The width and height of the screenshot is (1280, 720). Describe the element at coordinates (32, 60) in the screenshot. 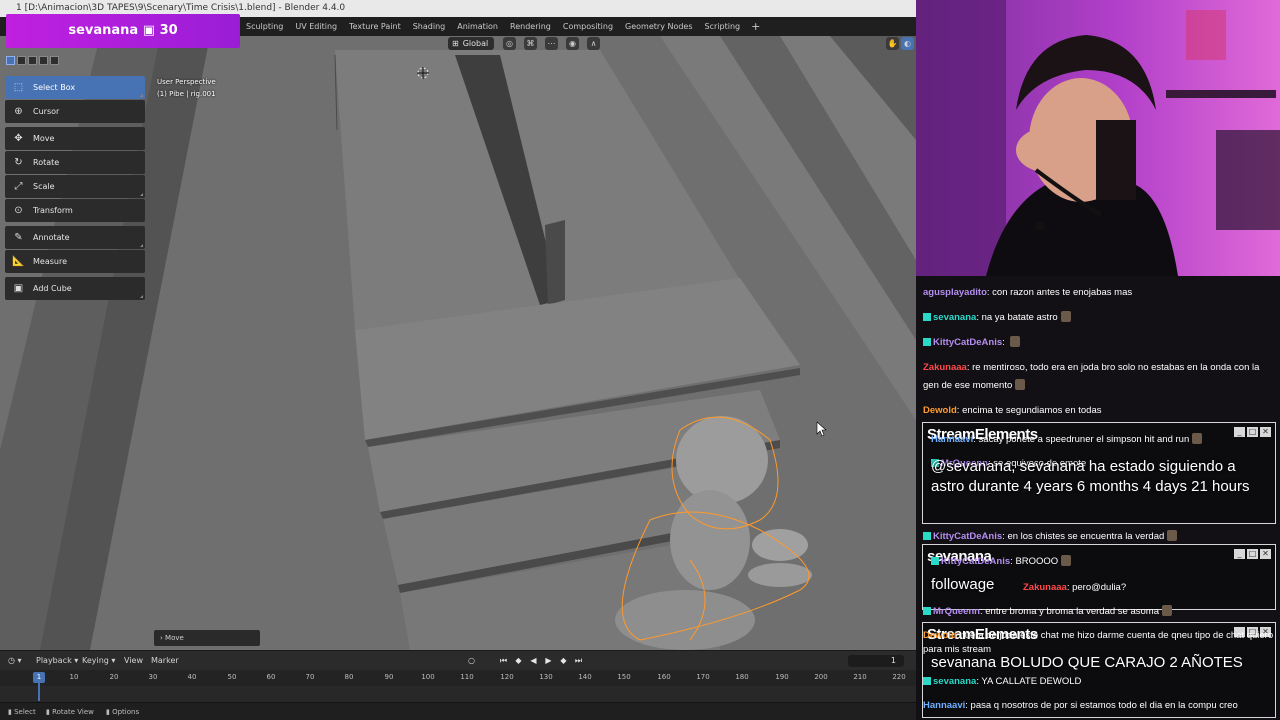

I see `select-subtract-icon` at that location.